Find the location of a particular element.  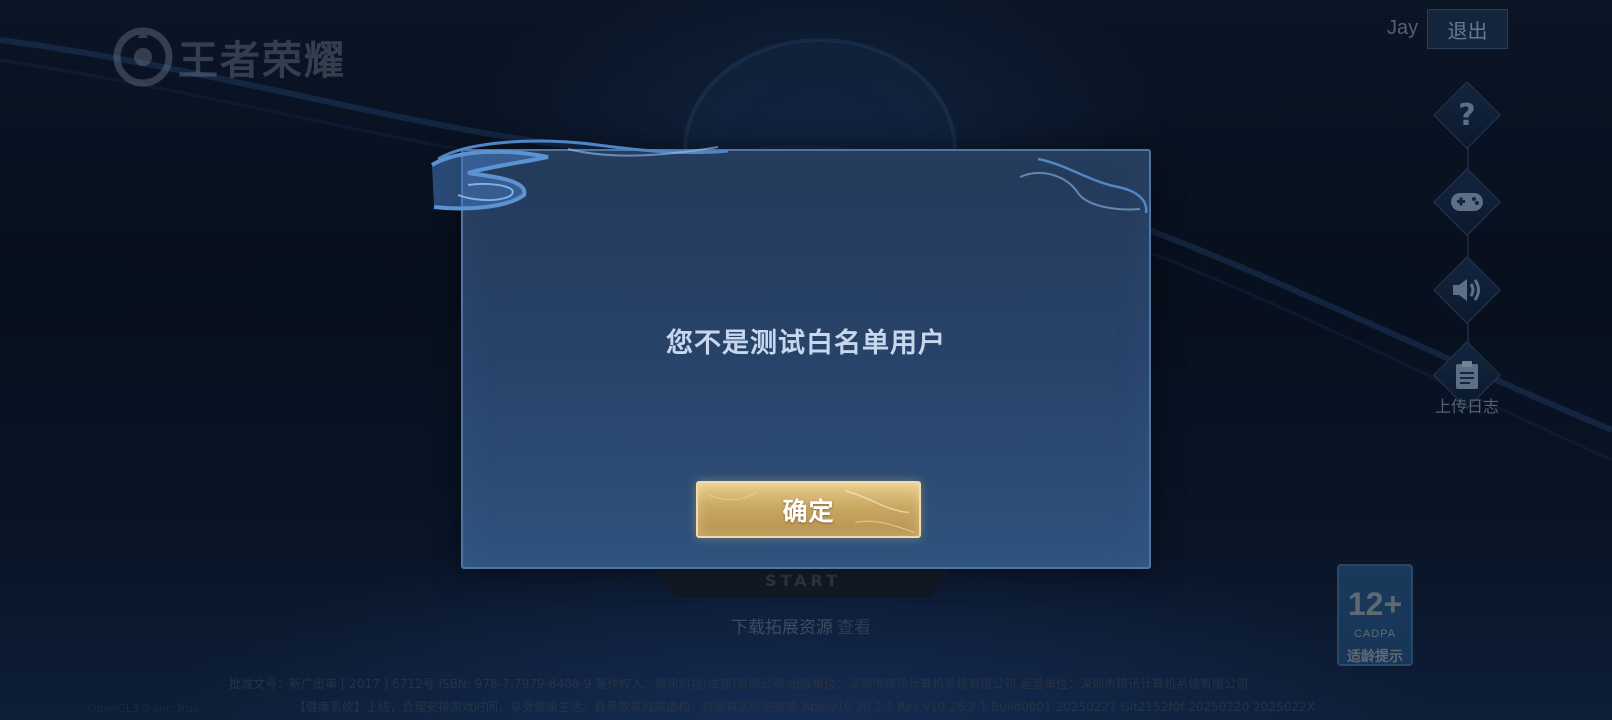

confirm-label: 确定 is located at coordinates (808, 511).